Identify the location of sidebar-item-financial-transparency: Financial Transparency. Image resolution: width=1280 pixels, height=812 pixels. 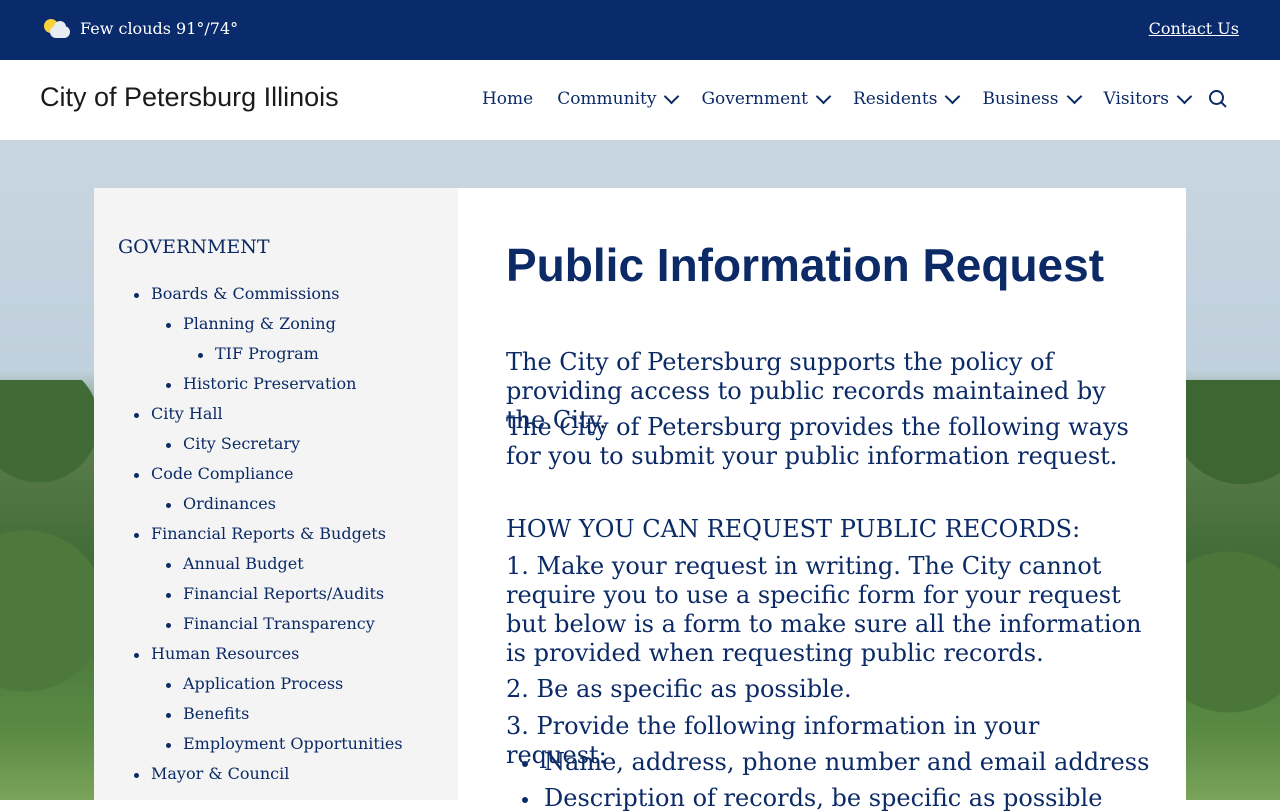
(270, 623).